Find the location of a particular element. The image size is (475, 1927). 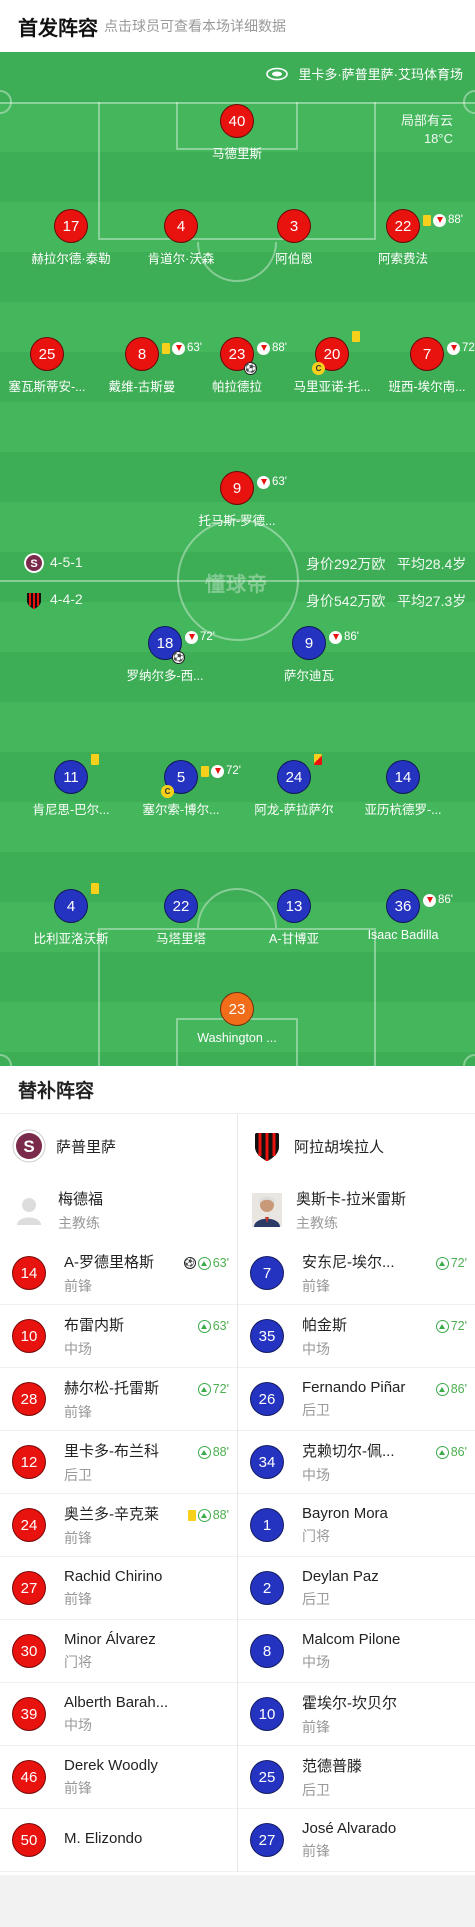

player-away-m3: 24 阿龙-萨拉萨尔 is located at coordinates (294, 786).